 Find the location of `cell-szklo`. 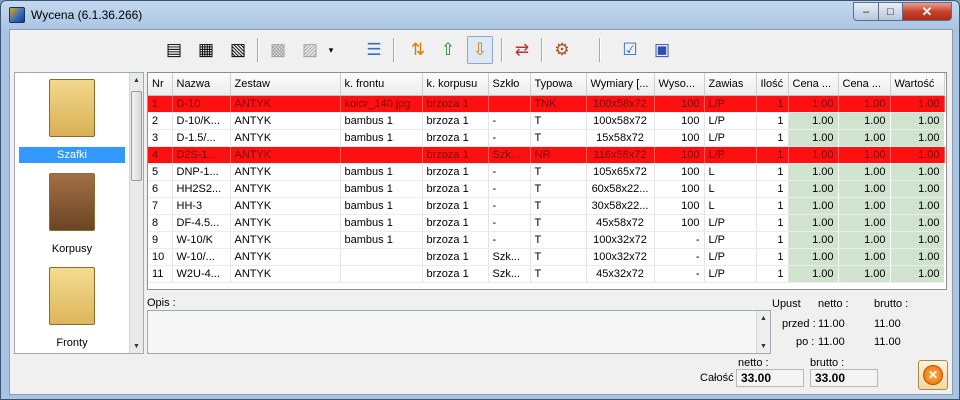

cell-szklo is located at coordinates (509, 104).